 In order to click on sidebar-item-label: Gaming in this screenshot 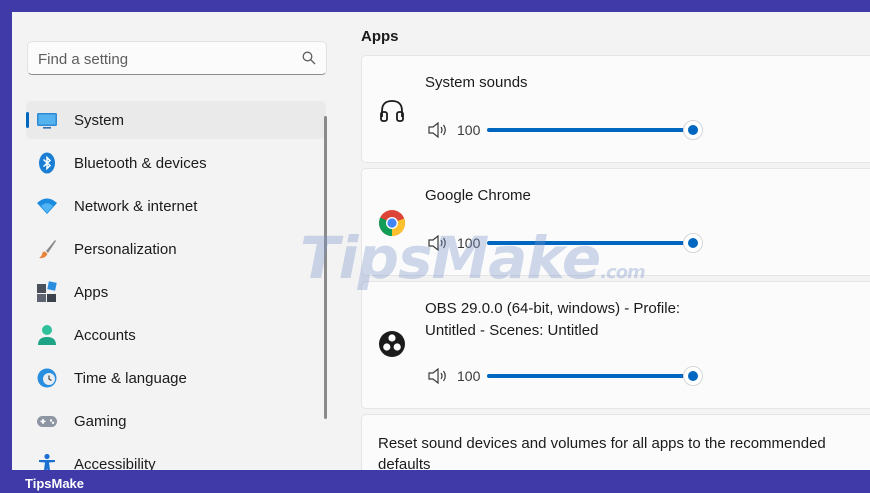, I will do `click(100, 421)`.